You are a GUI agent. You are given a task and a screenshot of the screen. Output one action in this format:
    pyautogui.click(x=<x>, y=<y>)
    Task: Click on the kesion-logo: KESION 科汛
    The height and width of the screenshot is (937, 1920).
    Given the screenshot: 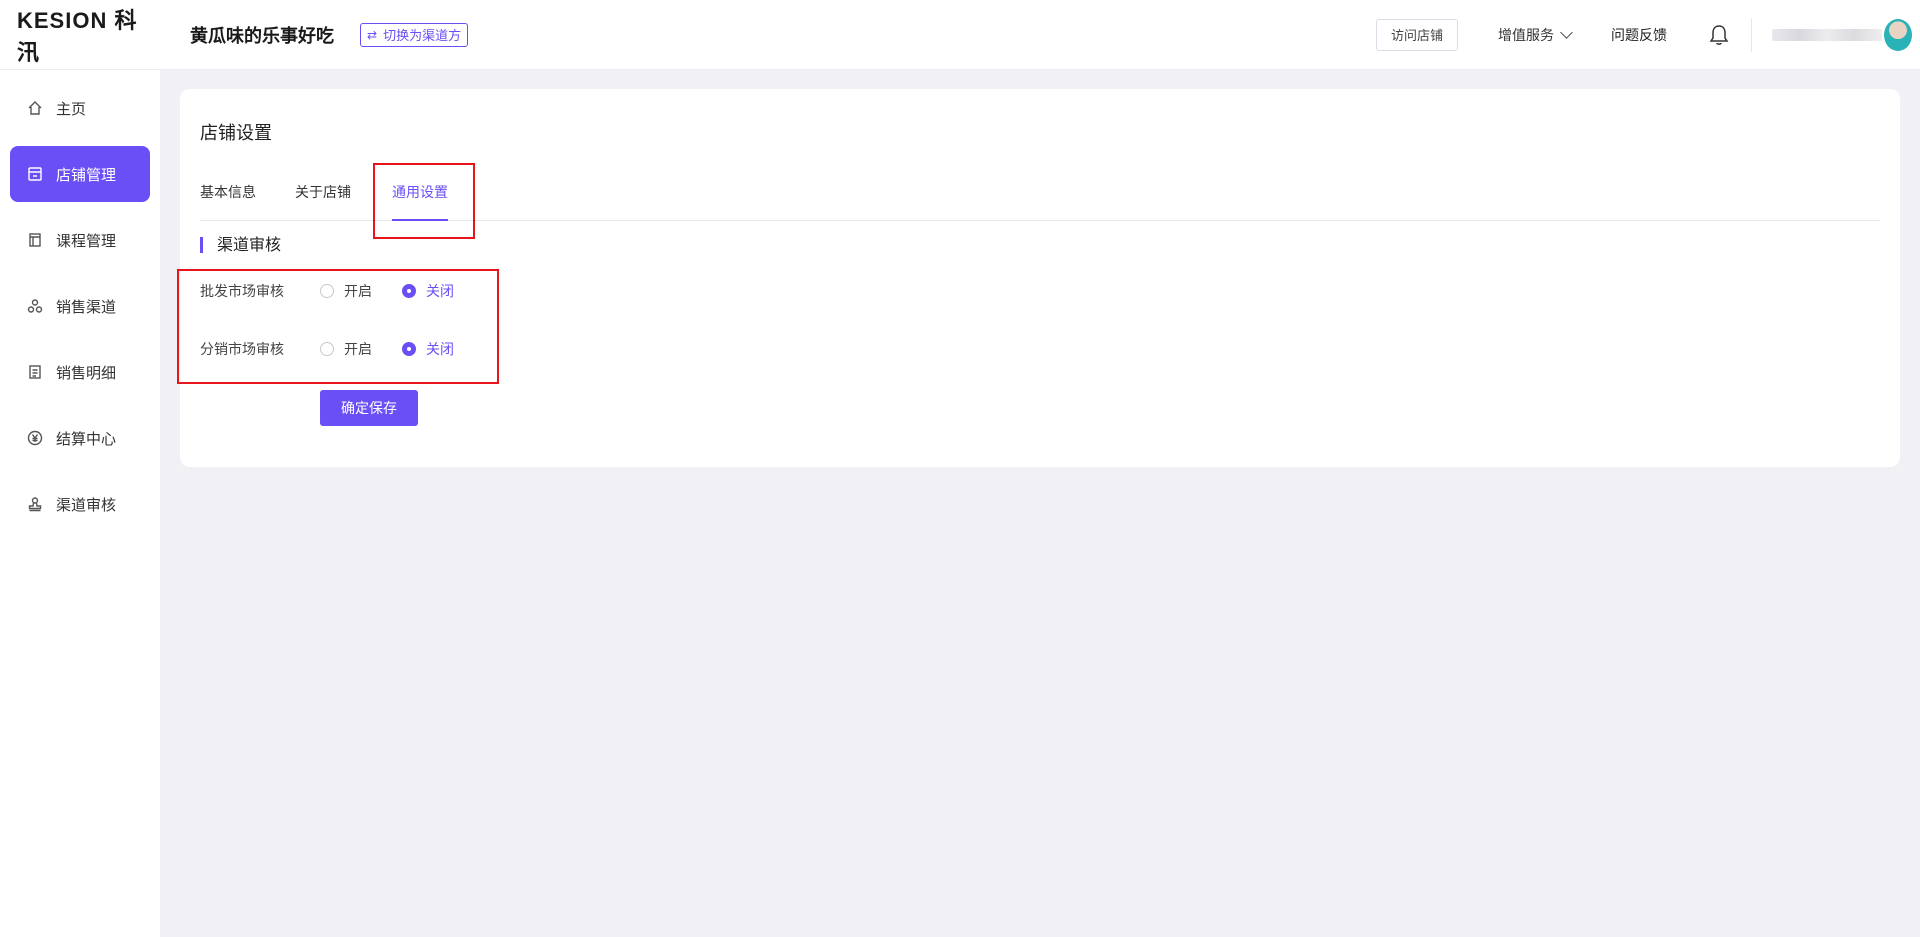 What is the action you would take?
    pyautogui.click(x=80, y=35)
    